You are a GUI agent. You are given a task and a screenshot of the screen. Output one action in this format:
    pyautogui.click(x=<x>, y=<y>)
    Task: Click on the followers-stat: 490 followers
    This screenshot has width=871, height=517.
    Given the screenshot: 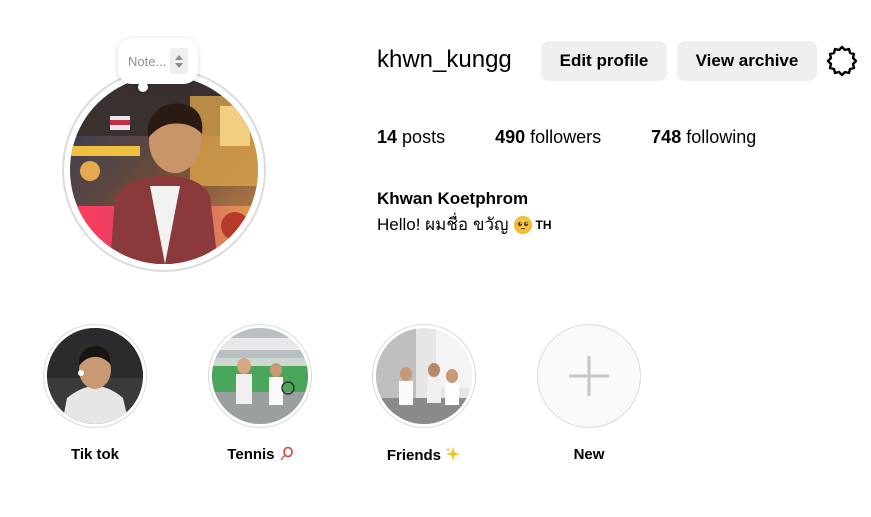 What is the action you would take?
    pyautogui.click(x=548, y=137)
    